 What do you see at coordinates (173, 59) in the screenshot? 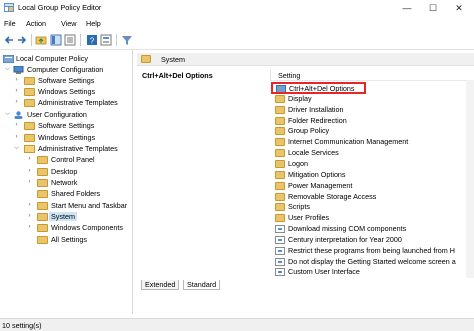
I see `details-header-title: System` at bounding box center [173, 59].